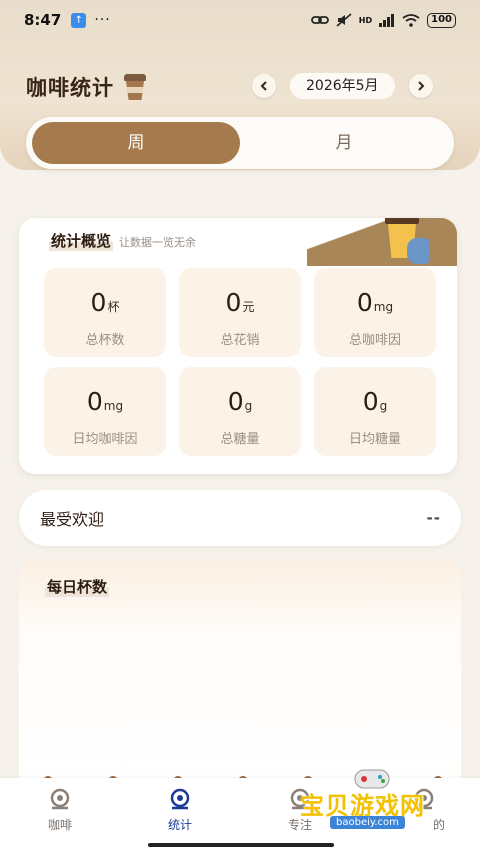  Describe the element at coordinates (70, 88) in the screenshot. I see `page-title: 咖啡统计` at that location.